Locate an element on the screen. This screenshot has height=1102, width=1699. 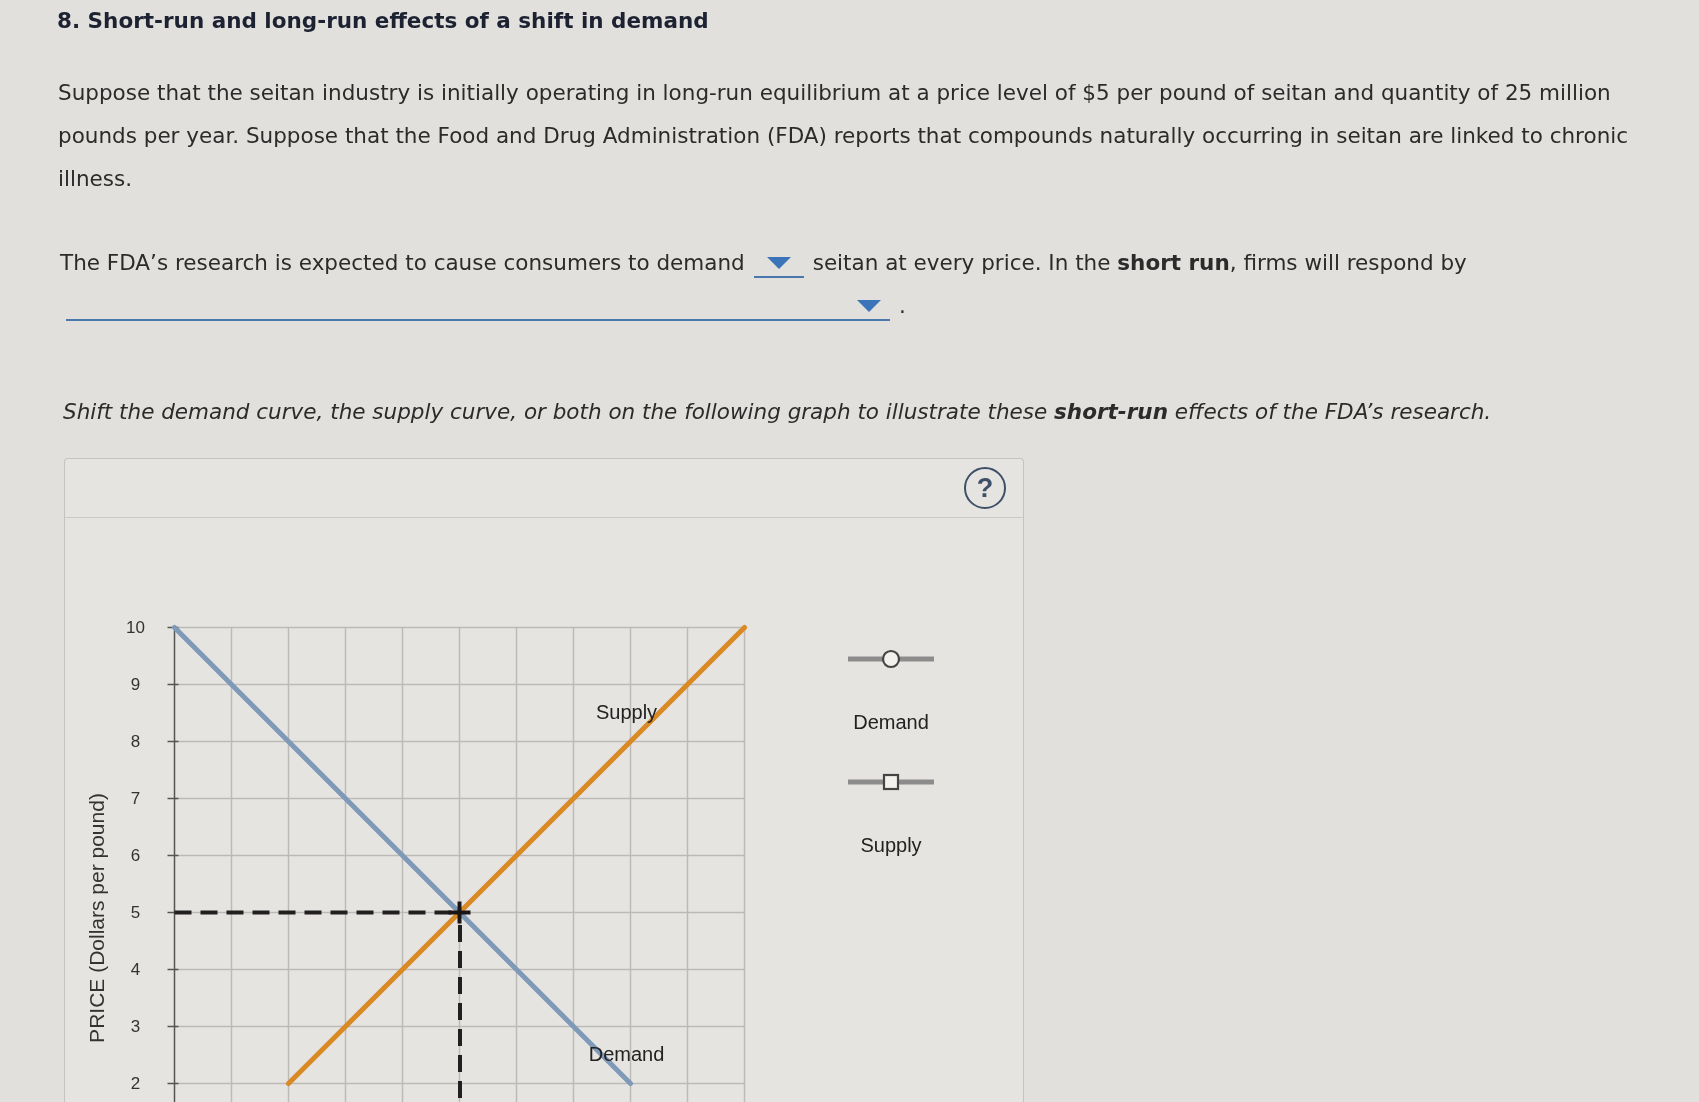
square-handle-icon is located at coordinates (891, 782).